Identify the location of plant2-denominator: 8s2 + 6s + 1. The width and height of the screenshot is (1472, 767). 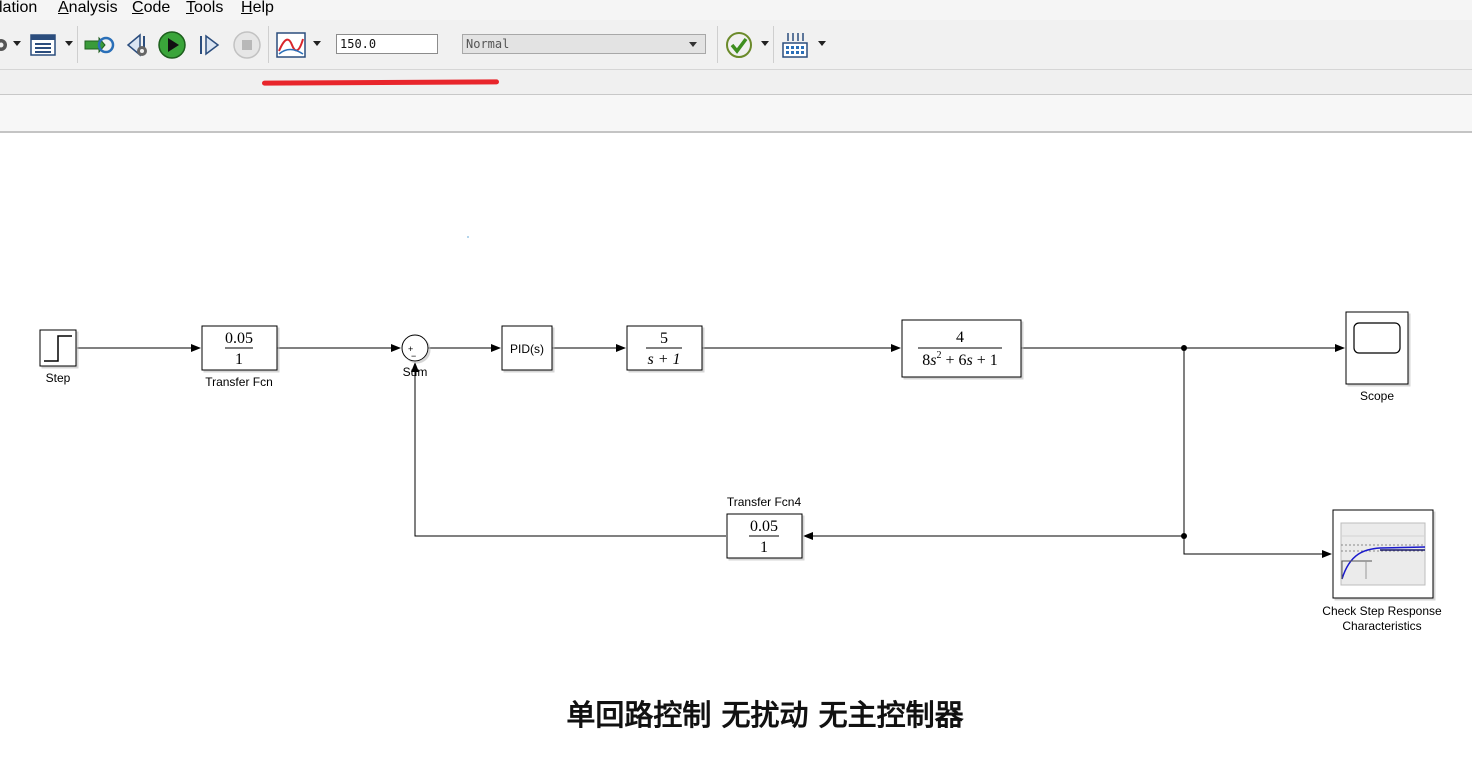
(960, 359).